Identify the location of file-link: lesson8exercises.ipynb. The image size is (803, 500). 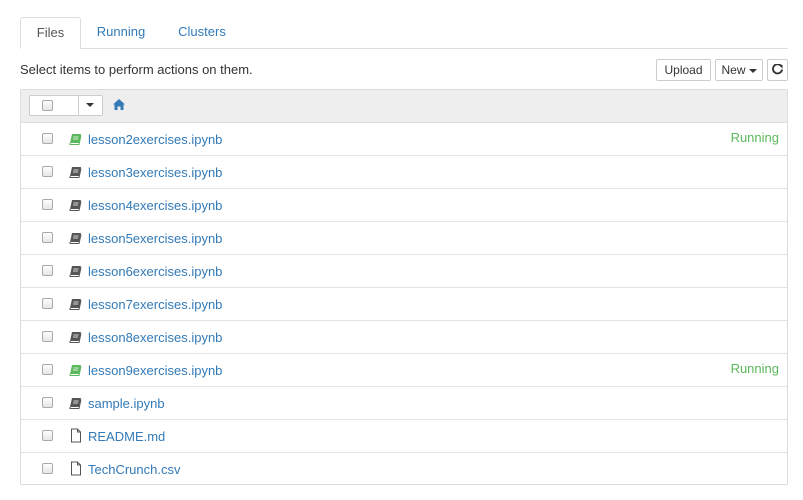
(155, 337).